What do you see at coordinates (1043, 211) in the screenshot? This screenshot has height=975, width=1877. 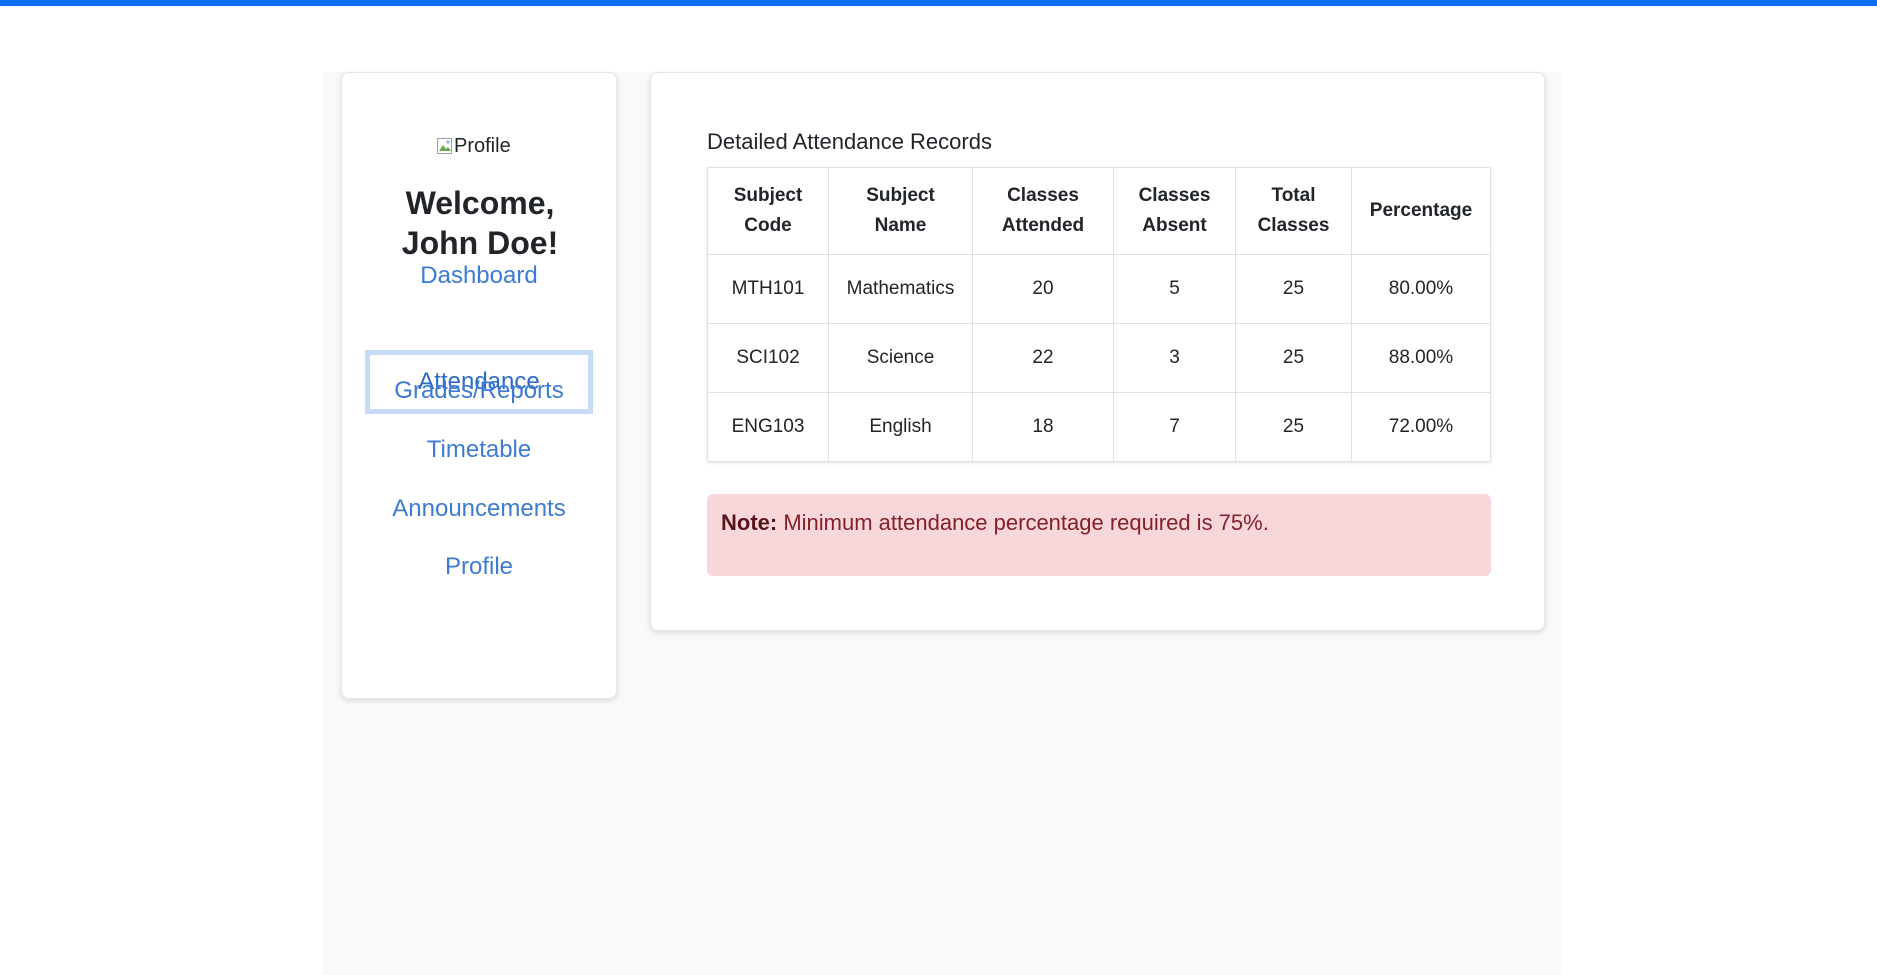 I see `column-header-classes-attended: Classes Attended` at bounding box center [1043, 211].